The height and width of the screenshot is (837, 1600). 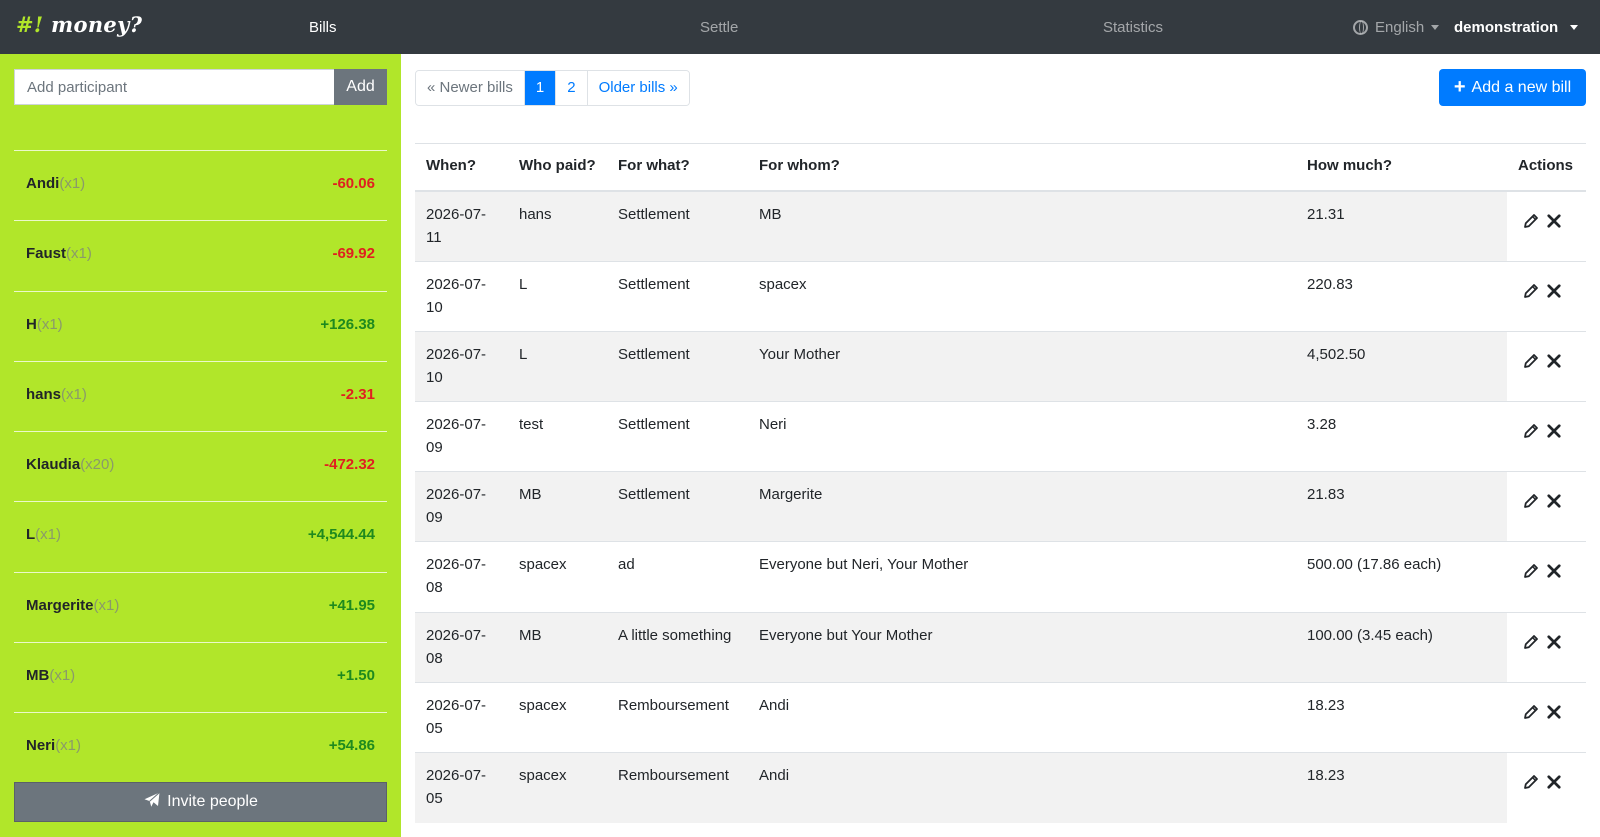 I want to click on nav-bills: Bills, so click(x=323, y=27).